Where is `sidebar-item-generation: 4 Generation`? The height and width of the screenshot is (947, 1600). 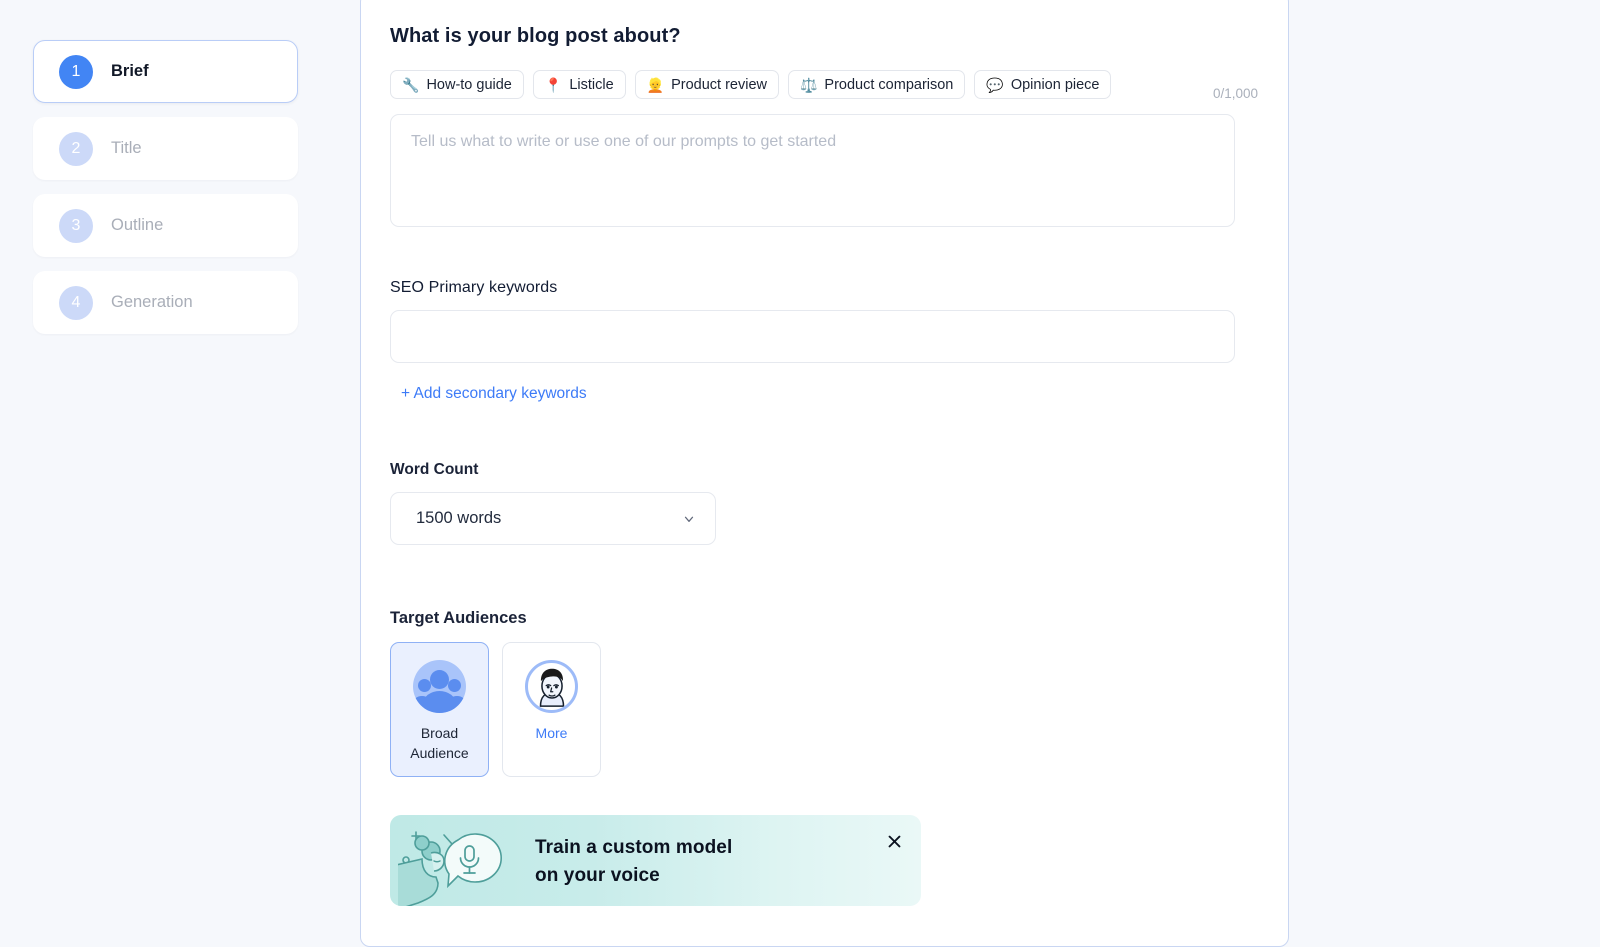 sidebar-item-generation: 4 Generation is located at coordinates (165, 302).